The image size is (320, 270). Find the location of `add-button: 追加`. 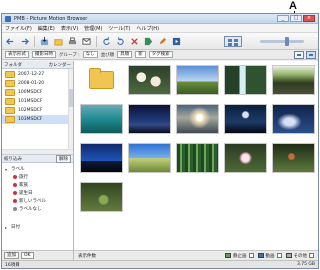

add-button: 追加 is located at coordinates (11, 255).